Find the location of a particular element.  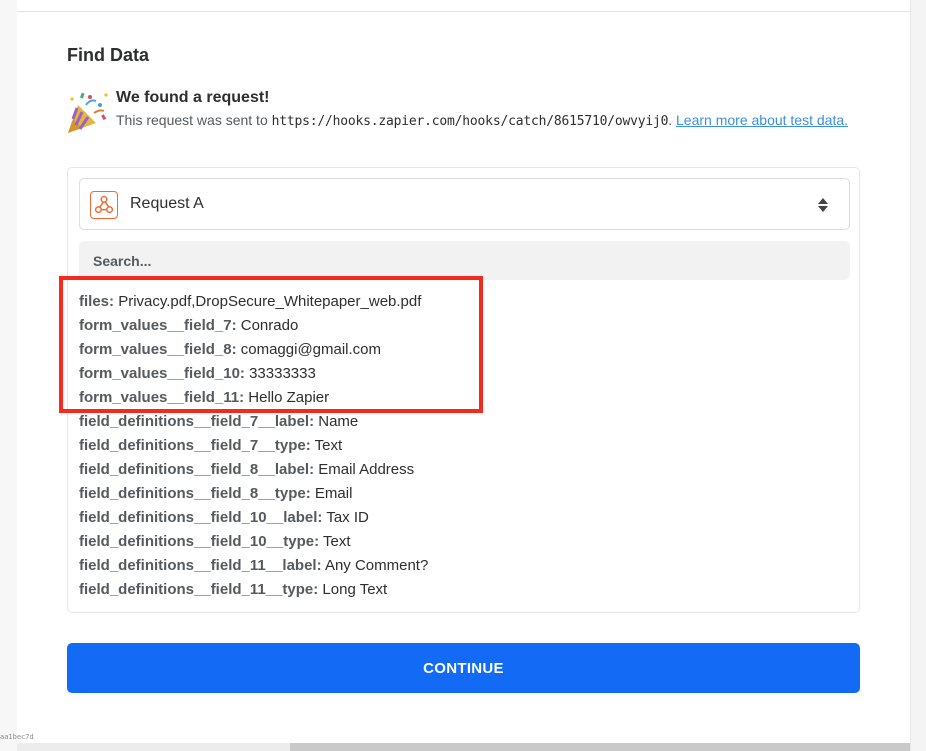

field-row: field_definitions__field_7__label: Name is located at coordinates (464, 422).